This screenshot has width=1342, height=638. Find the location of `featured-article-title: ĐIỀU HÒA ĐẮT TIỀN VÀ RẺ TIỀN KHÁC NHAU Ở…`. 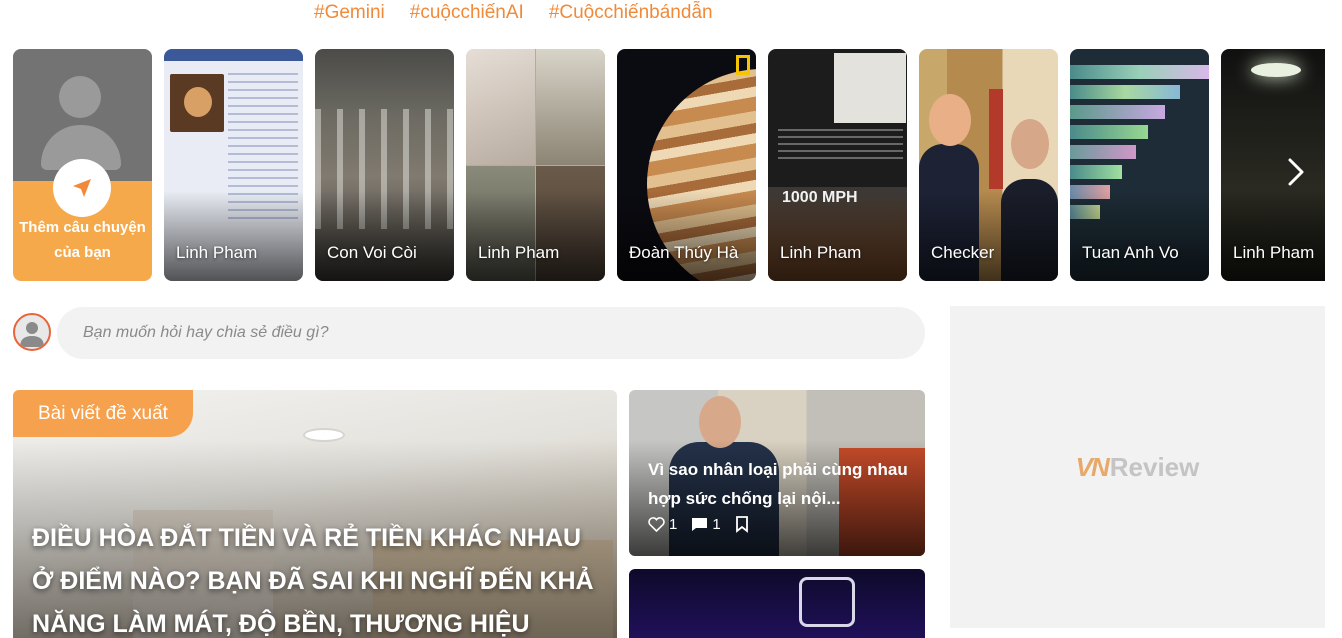

featured-article-title: ĐIỀU HÒA ĐẮT TIỀN VÀ RẺ TIỀN KHÁC NHAU Ở… is located at coordinates (317, 577).